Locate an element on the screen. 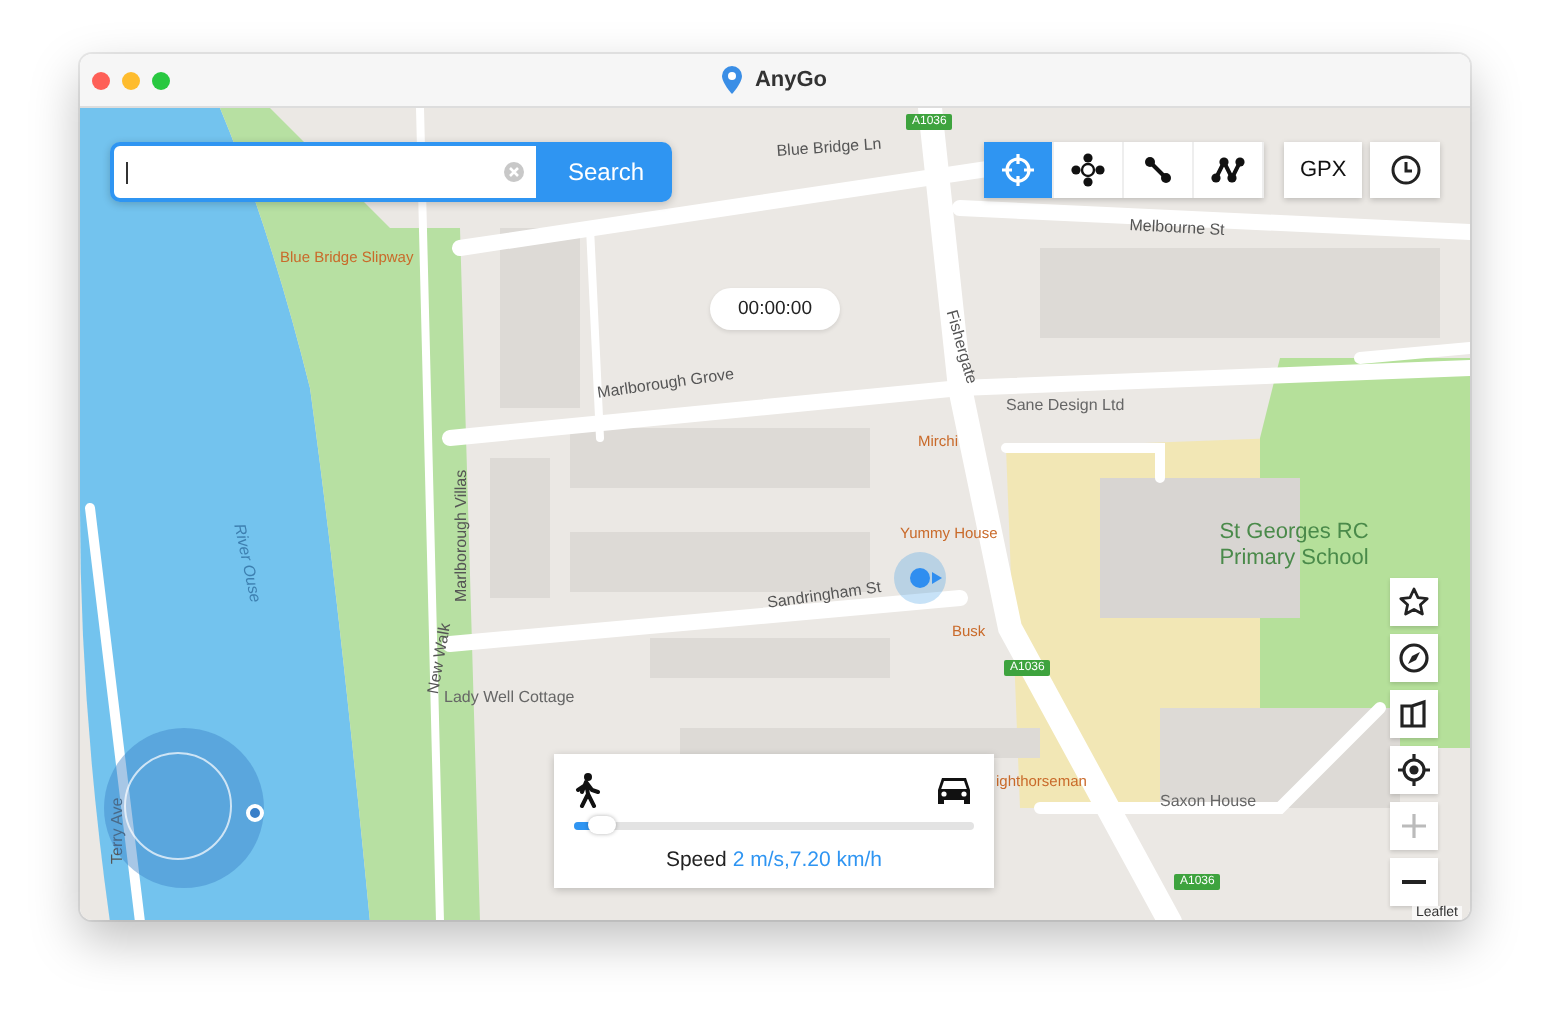 This screenshot has width=1546, height=1024. timer: 00:00:00 is located at coordinates (775, 309).